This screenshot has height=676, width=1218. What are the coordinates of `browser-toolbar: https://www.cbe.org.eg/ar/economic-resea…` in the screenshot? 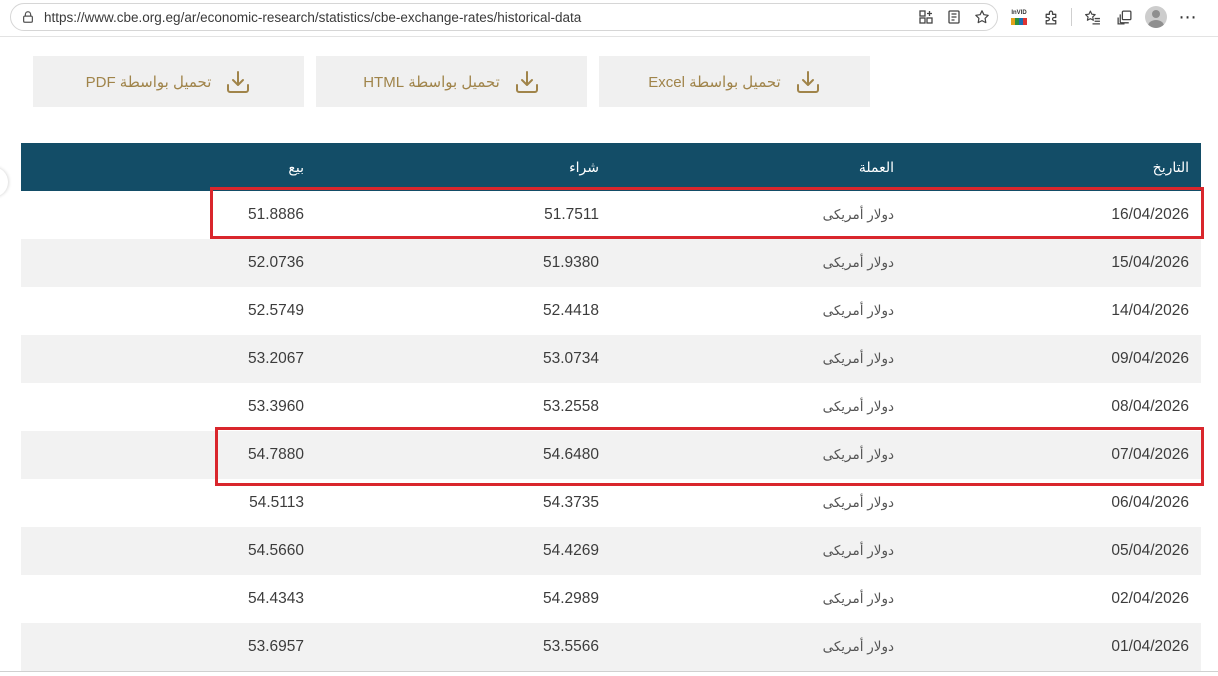 It's located at (609, 18).